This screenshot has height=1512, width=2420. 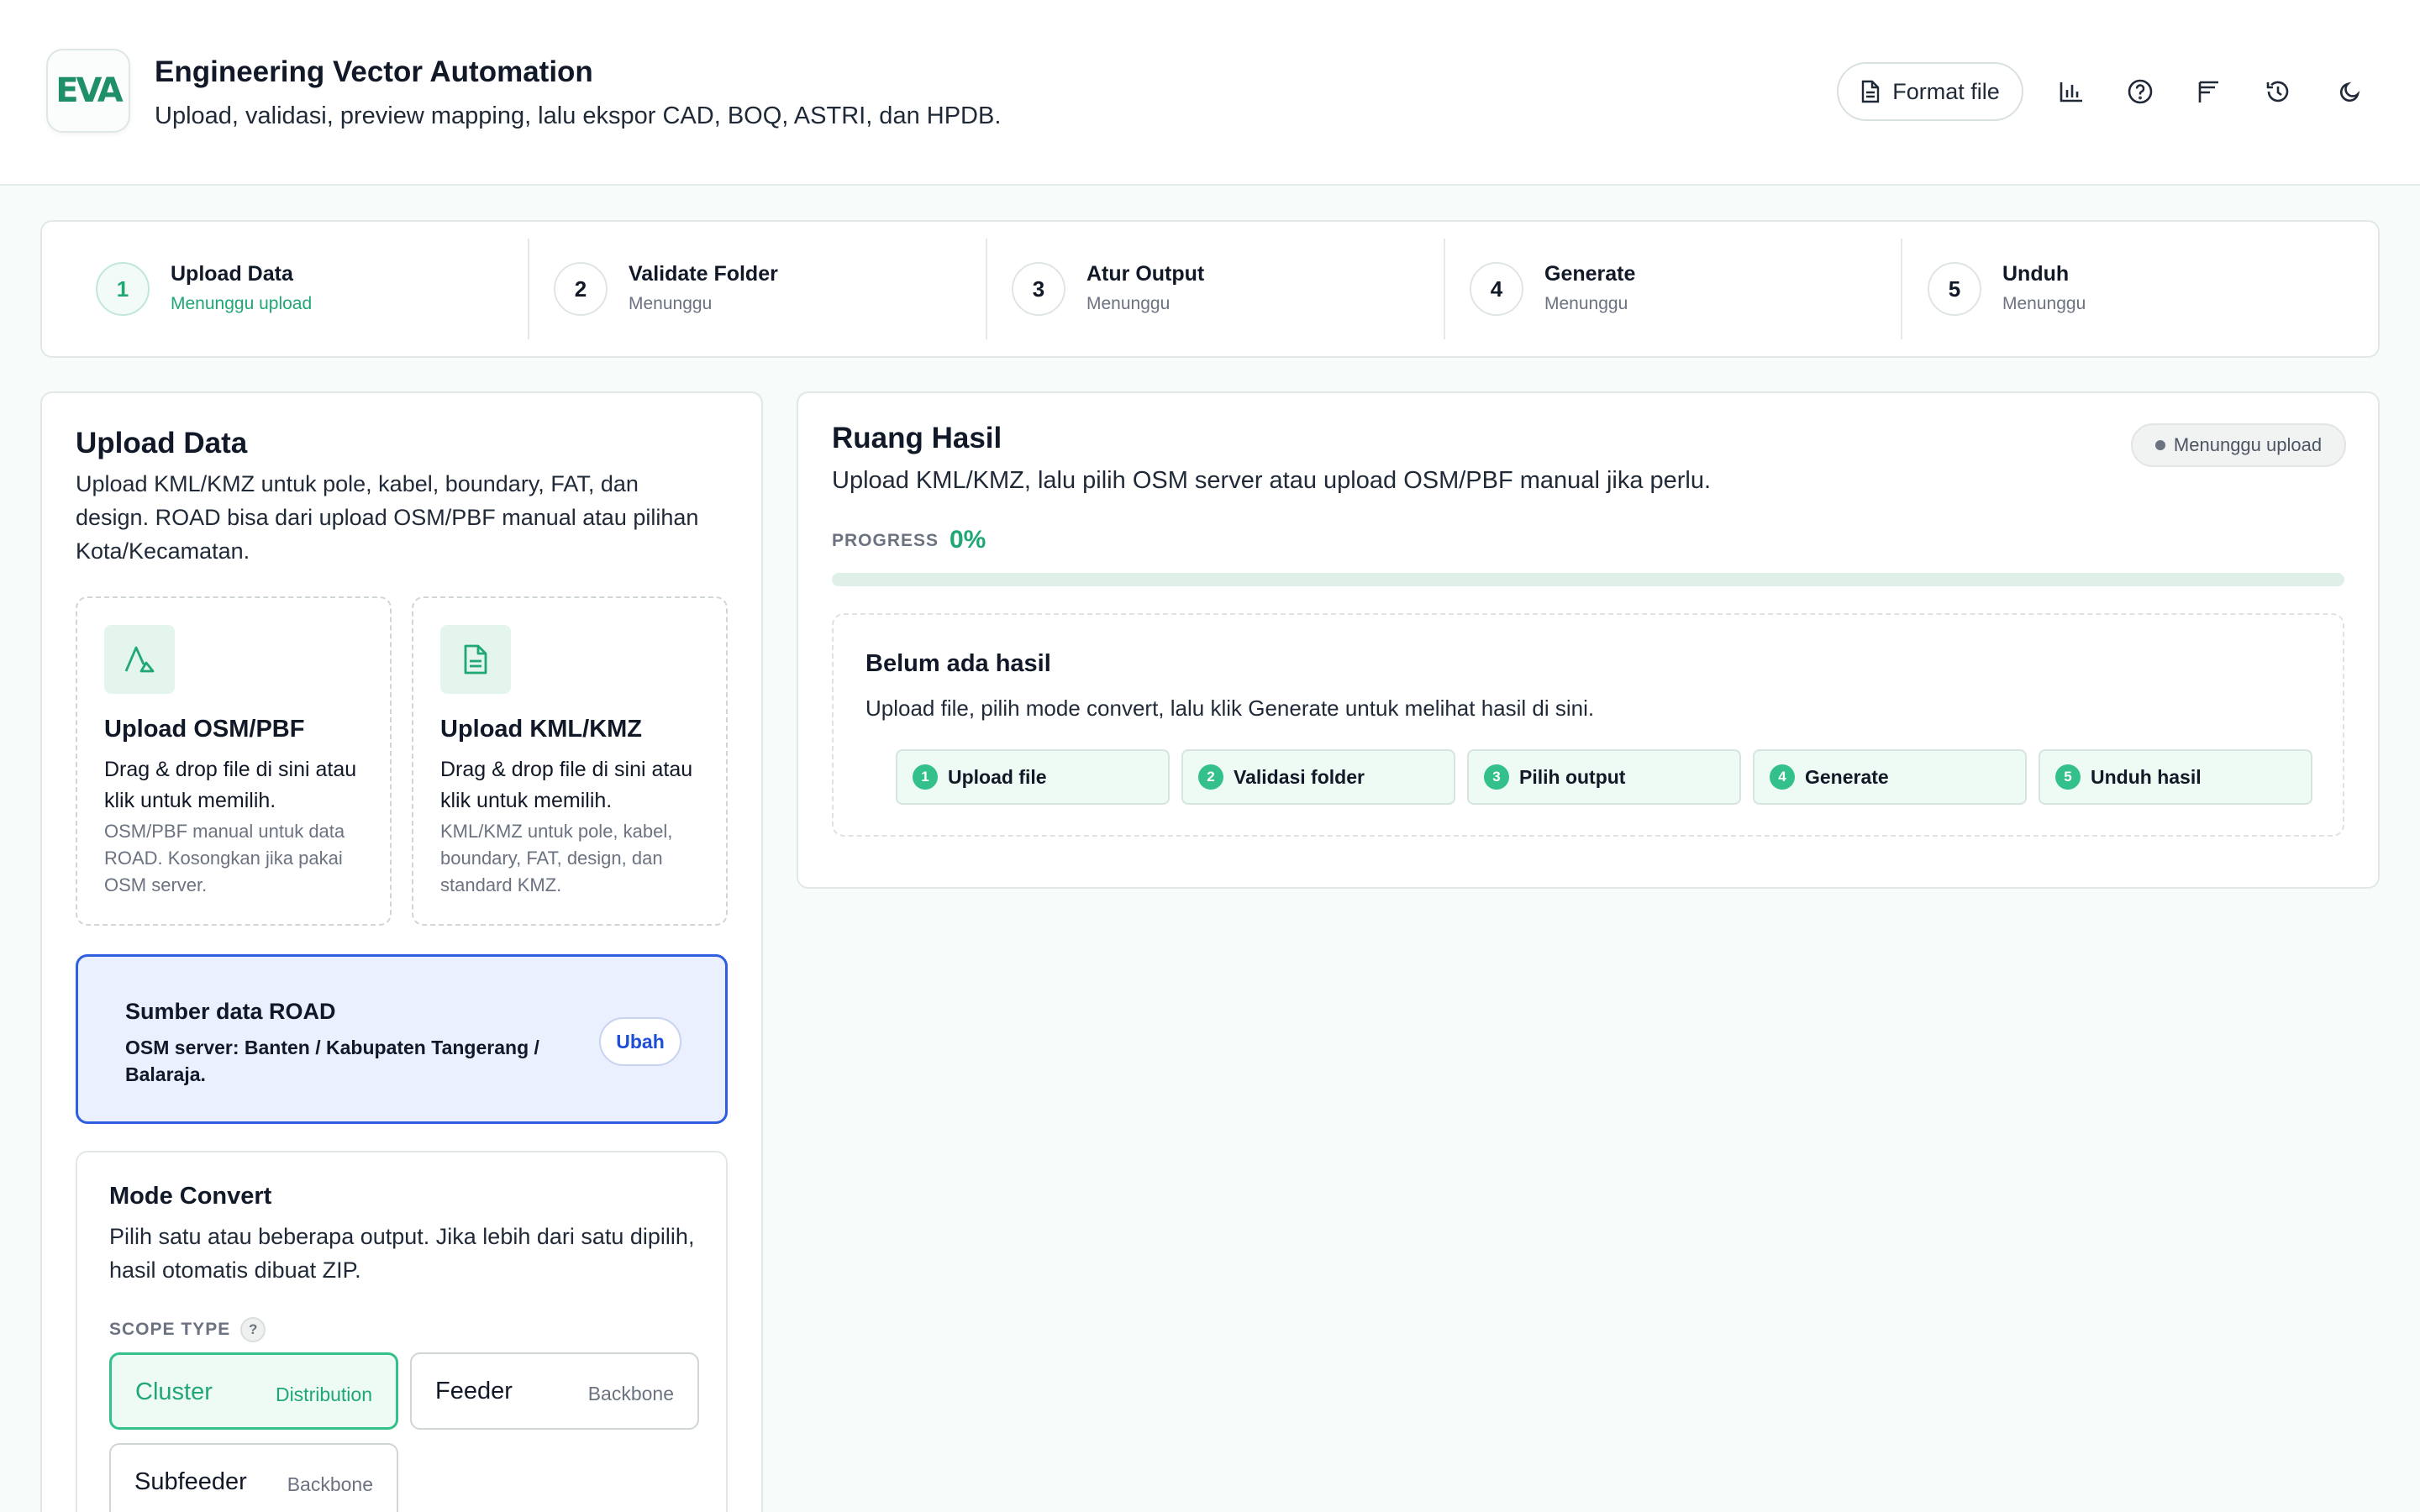 I want to click on step-number: 2, so click(x=581, y=289).